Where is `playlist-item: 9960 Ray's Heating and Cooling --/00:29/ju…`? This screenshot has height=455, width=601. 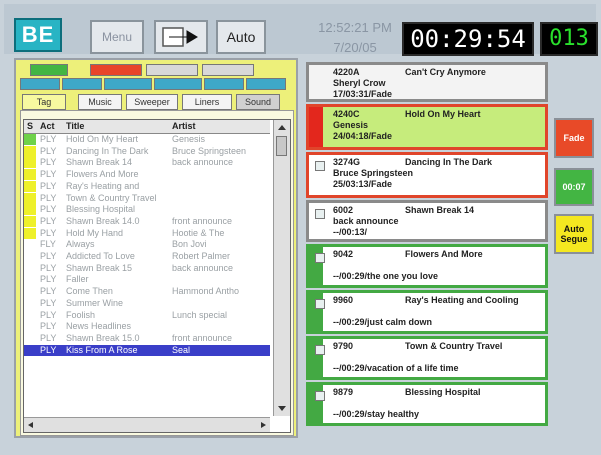
playlist-item: 9960 Ray's Heating and Cooling --/00:29/ju… is located at coordinates (427, 312).